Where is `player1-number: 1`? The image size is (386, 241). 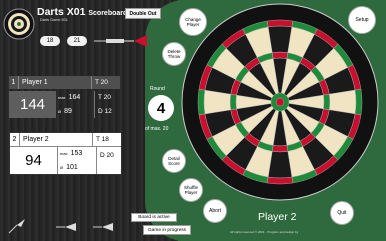
player1-number: 1 is located at coordinates (14, 82).